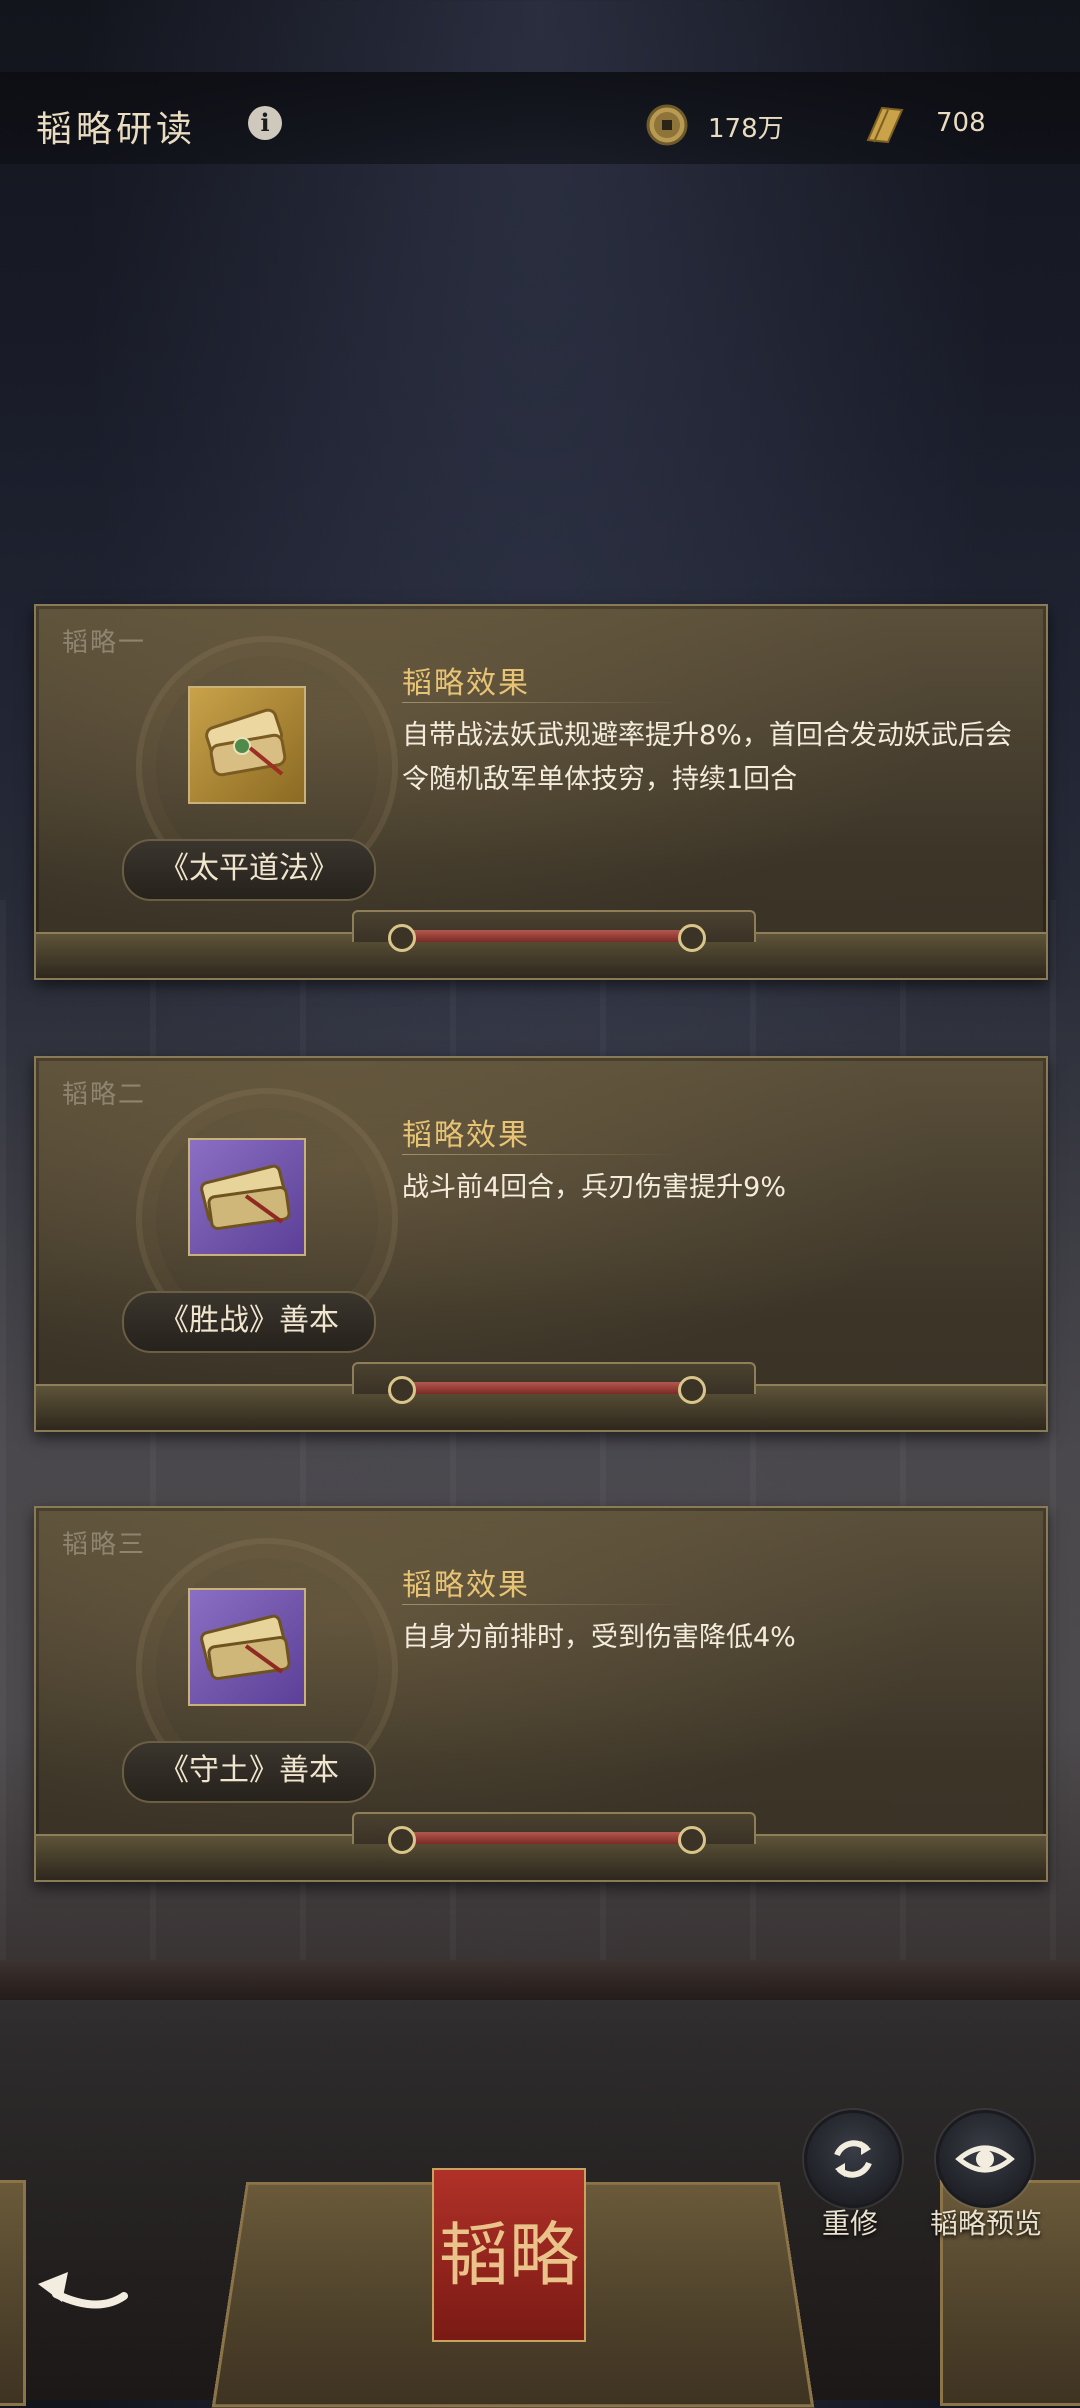 This screenshot has width=1080, height=2408. Describe the element at coordinates (885, 125) in the screenshot. I see `scroll-currency-icon` at that location.